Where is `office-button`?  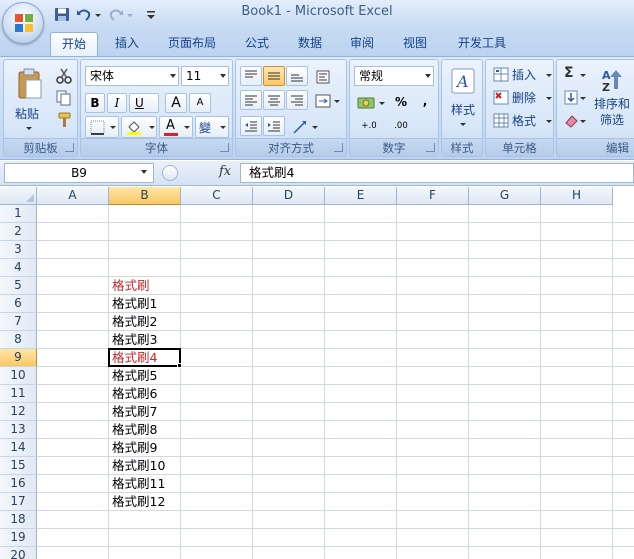
office-button is located at coordinates (23, 23).